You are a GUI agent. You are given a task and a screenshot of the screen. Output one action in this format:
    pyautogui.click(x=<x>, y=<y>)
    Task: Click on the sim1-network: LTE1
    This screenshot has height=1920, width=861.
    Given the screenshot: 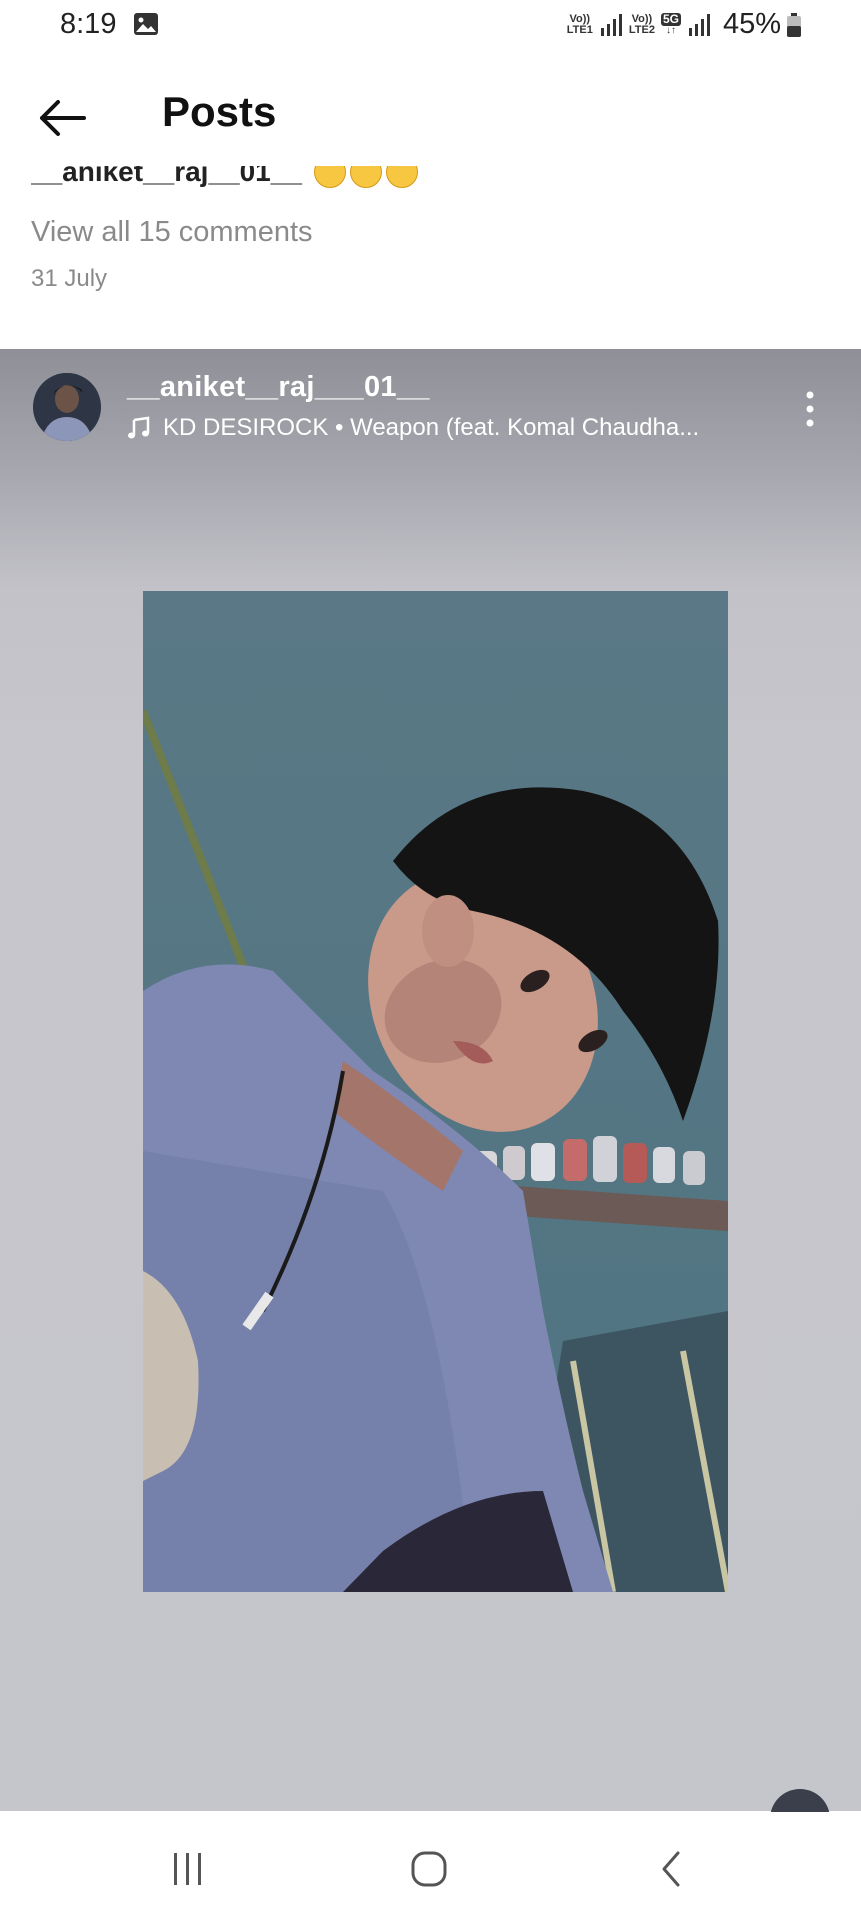 What is the action you would take?
    pyautogui.click(x=579, y=29)
    